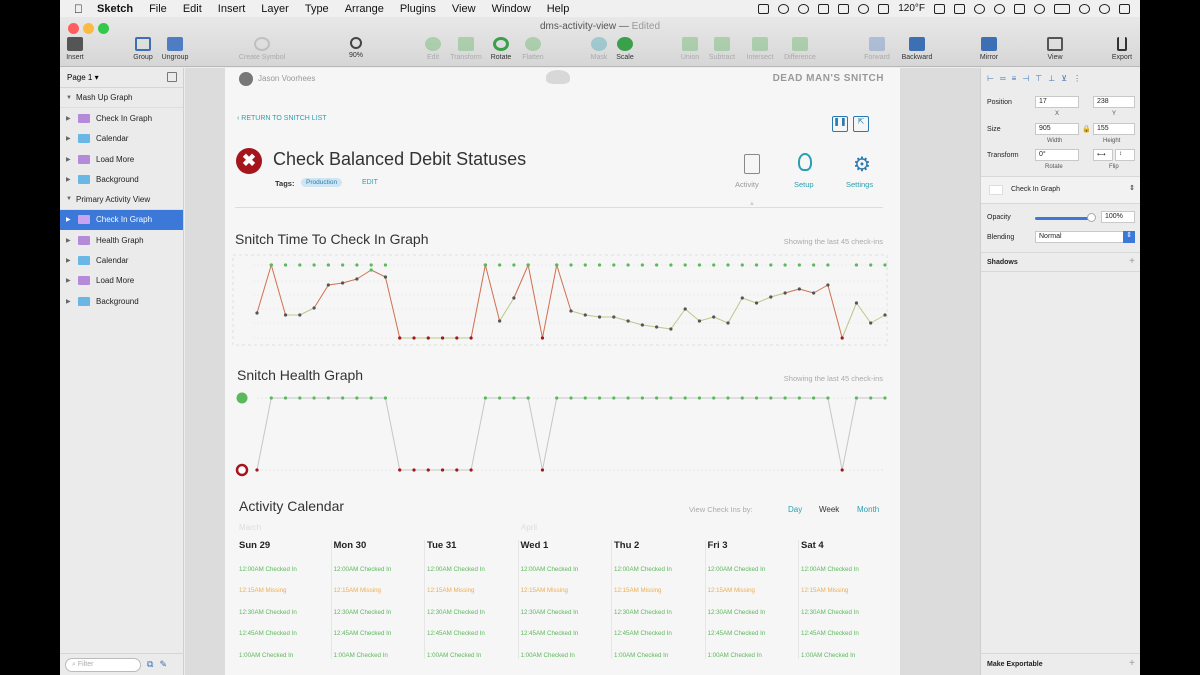  Describe the element at coordinates (275, 9) in the screenshot. I see `menu-layer: Layer` at that location.